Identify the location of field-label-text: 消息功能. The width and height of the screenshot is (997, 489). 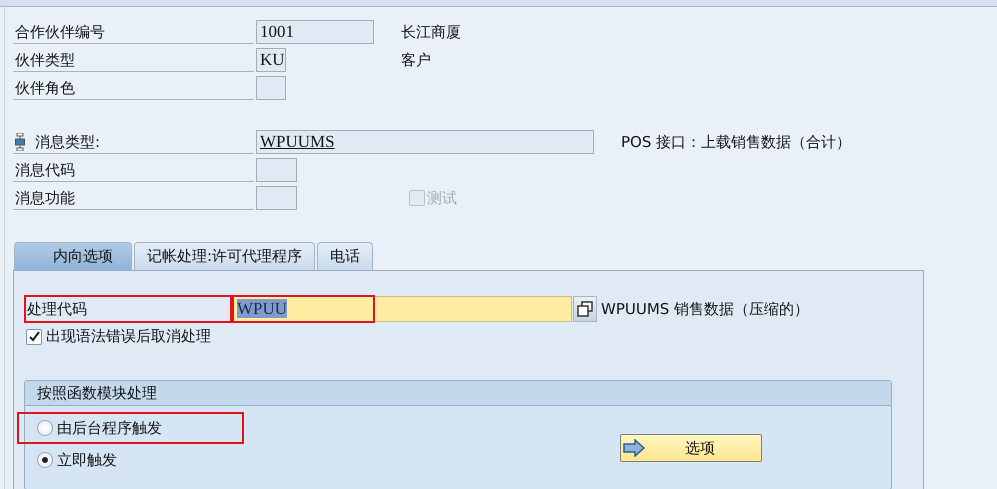
(45, 198).